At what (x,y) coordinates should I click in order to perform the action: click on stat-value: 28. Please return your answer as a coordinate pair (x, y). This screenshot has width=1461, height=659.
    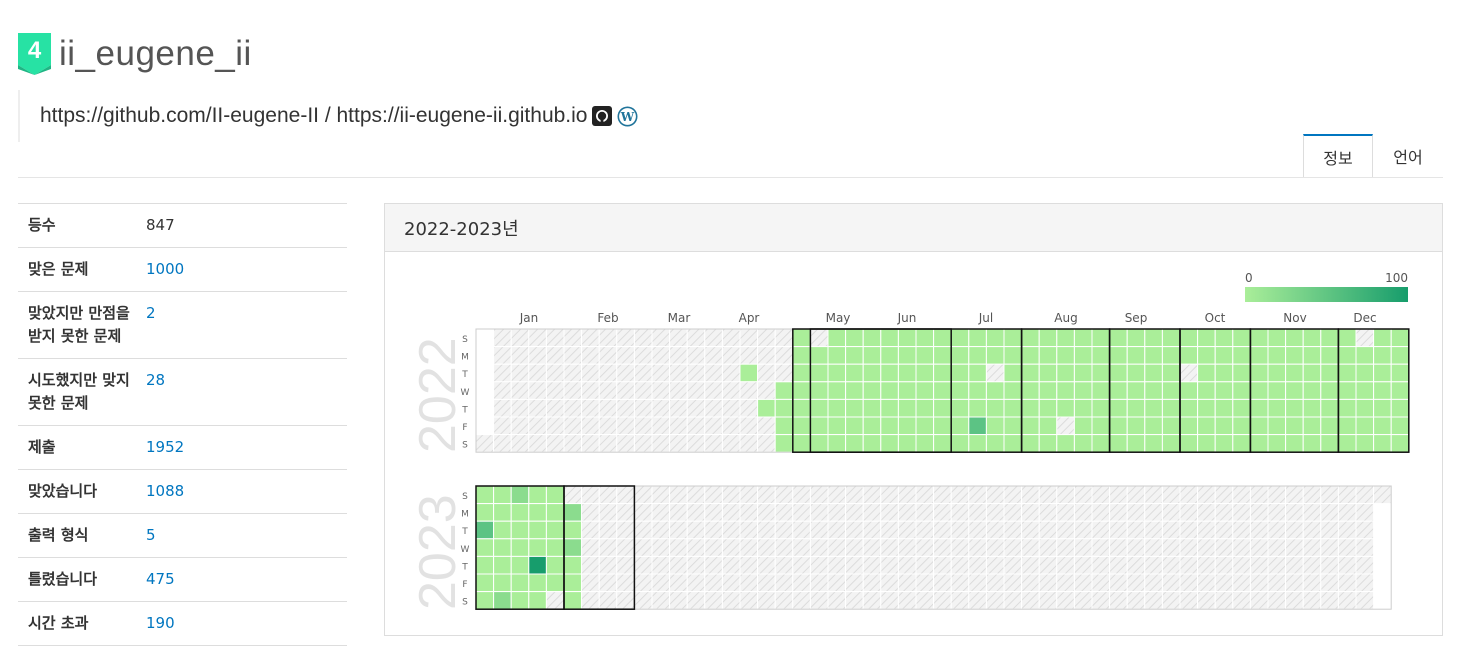
    Looking at the image, I should click on (155, 392).